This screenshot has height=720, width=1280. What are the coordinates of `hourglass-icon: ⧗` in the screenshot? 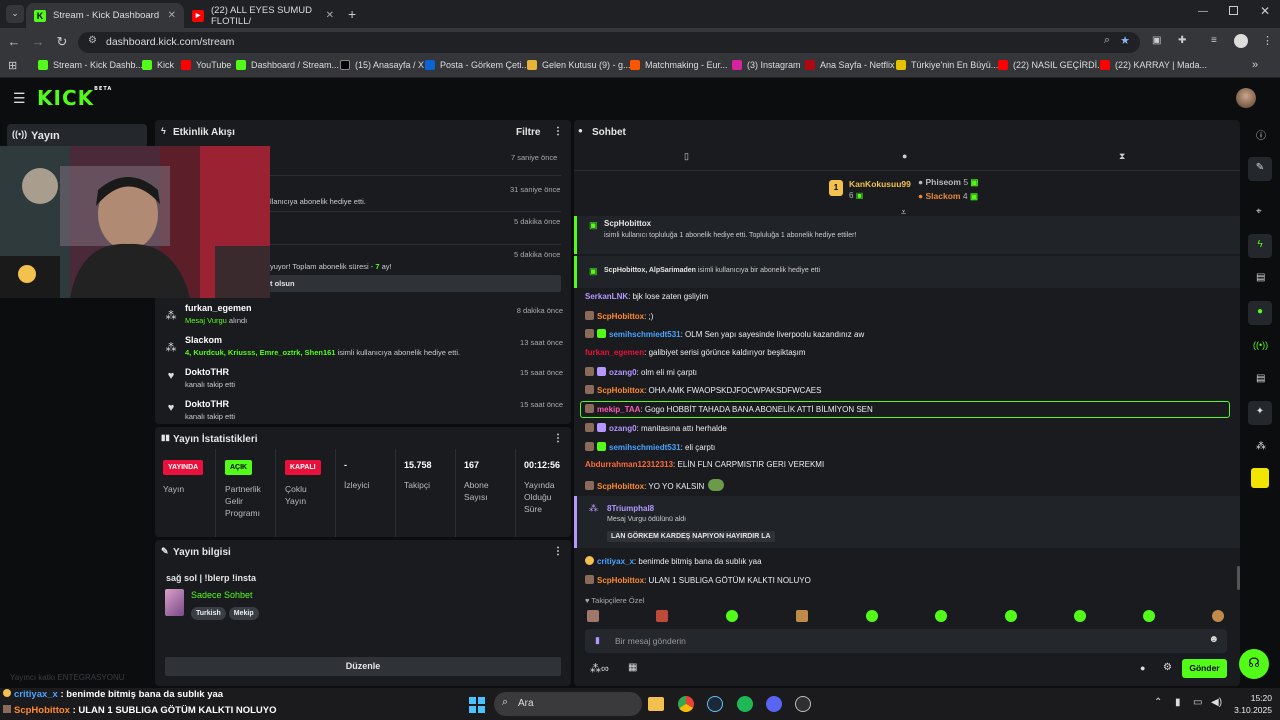 It's located at (1122, 156).